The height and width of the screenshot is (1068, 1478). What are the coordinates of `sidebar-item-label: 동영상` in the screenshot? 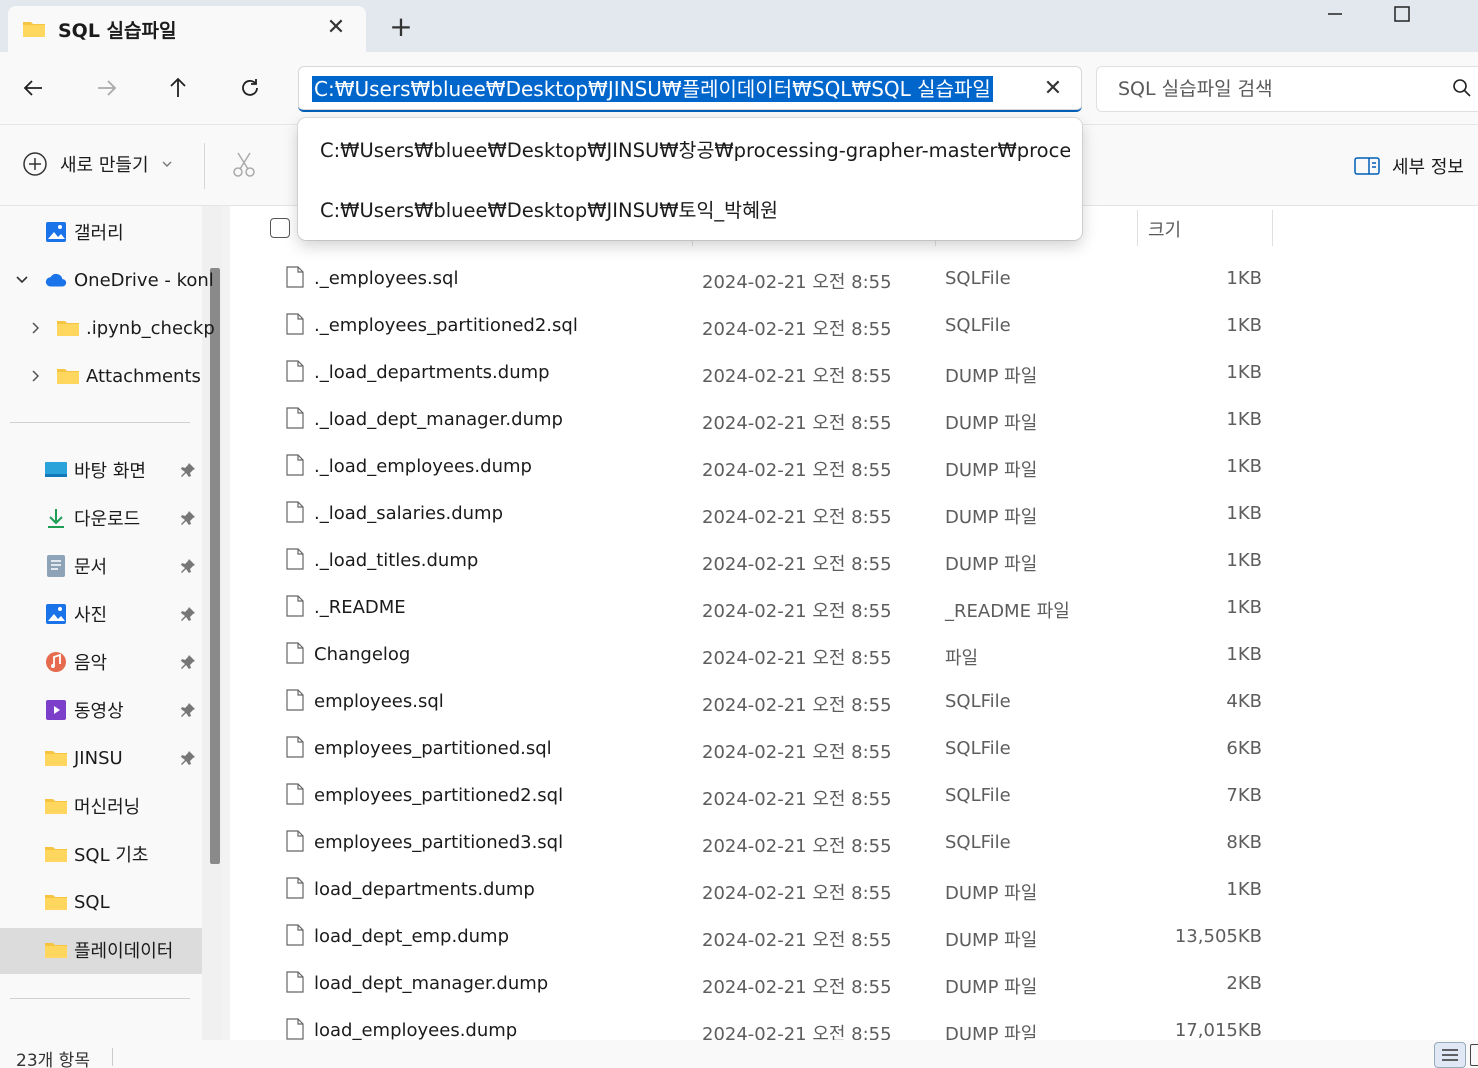 It's located at (99, 711).